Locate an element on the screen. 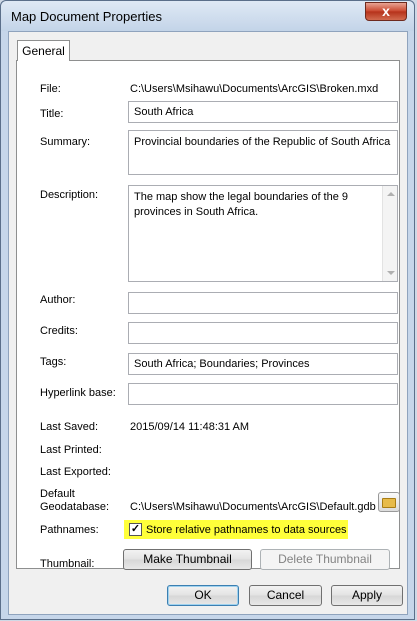  tags-label: Tags: is located at coordinates (53, 362).